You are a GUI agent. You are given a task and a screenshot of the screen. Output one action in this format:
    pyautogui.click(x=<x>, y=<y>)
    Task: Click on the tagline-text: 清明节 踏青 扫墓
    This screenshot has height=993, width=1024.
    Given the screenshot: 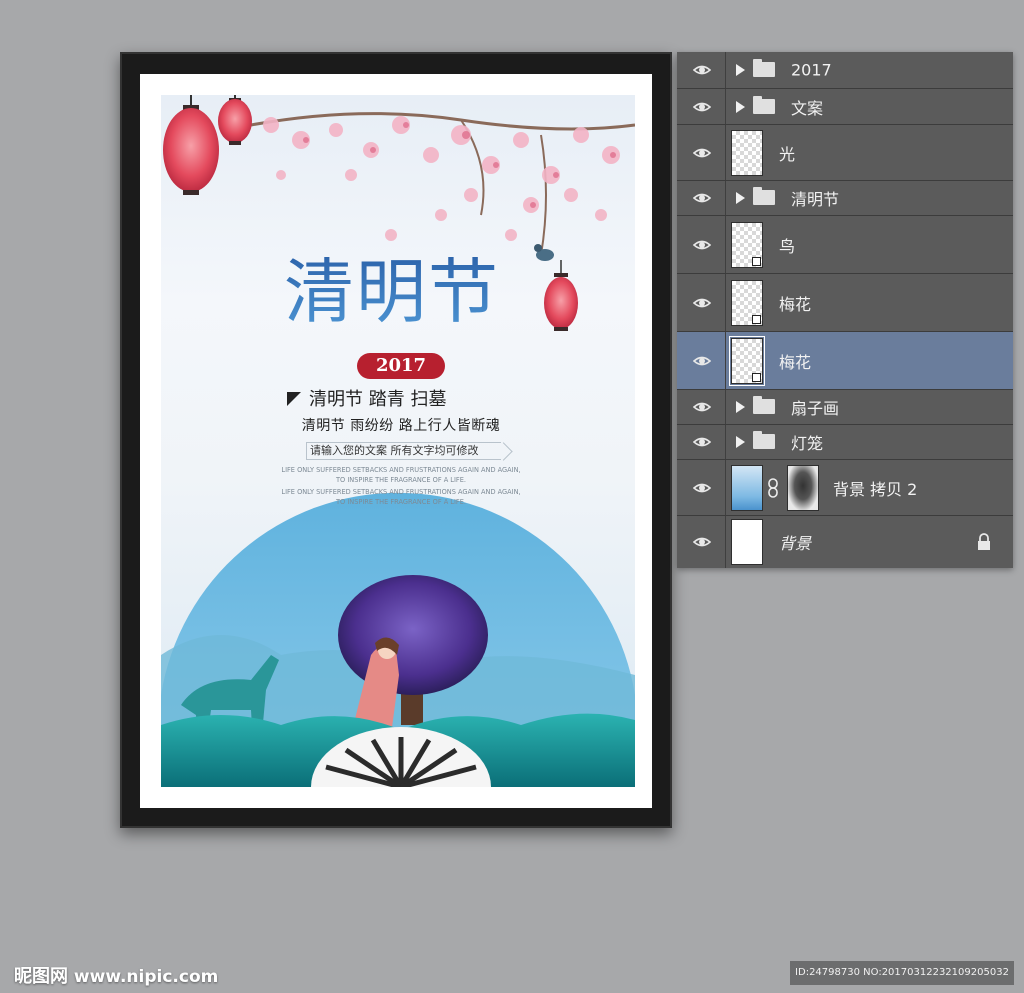 What is the action you would take?
    pyautogui.click(x=378, y=399)
    